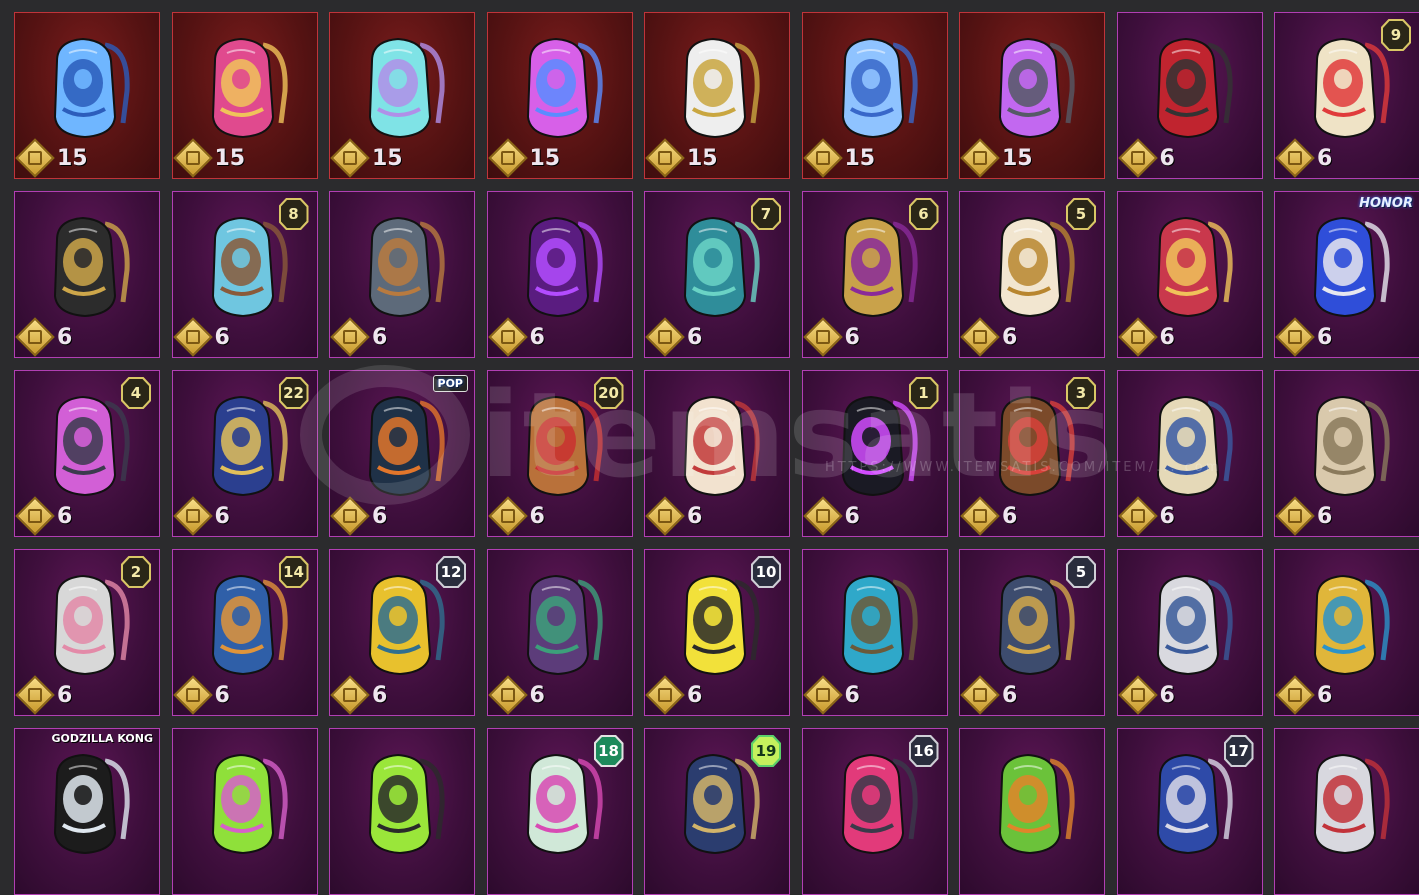 Image resolution: width=1419 pixels, height=895 pixels. Describe the element at coordinates (559, 453) in the screenshot. I see `item-tile: 6 20` at that location.